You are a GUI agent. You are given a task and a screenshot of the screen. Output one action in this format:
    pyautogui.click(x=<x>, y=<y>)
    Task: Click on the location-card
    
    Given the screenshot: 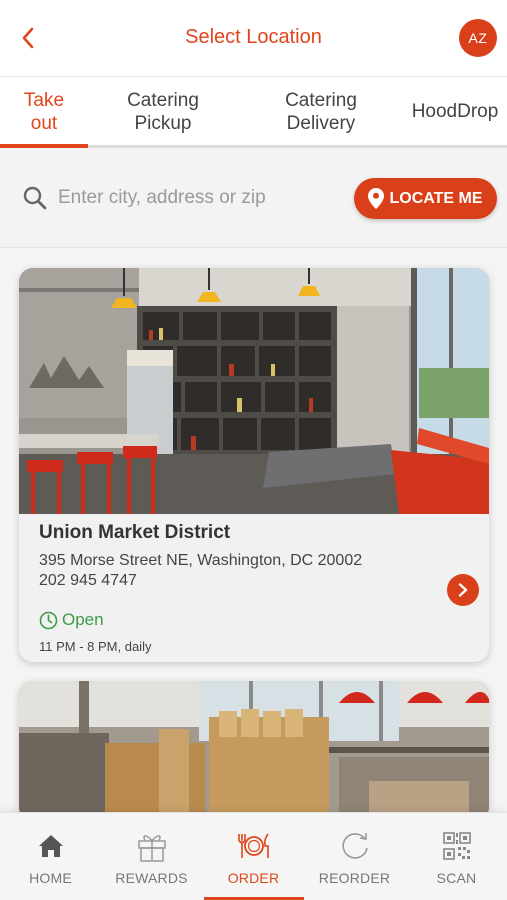 What is the action you would take?
    pyautogui.click(x=254, y=751)
    